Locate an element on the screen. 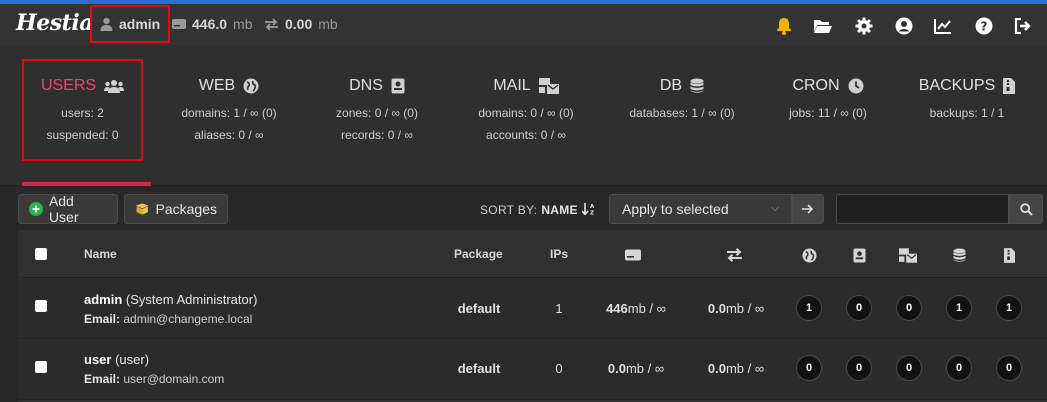 The width and height of the screenshot is (1047, 402). table-header: Name Package IPs is located at coordinates (532, 254).